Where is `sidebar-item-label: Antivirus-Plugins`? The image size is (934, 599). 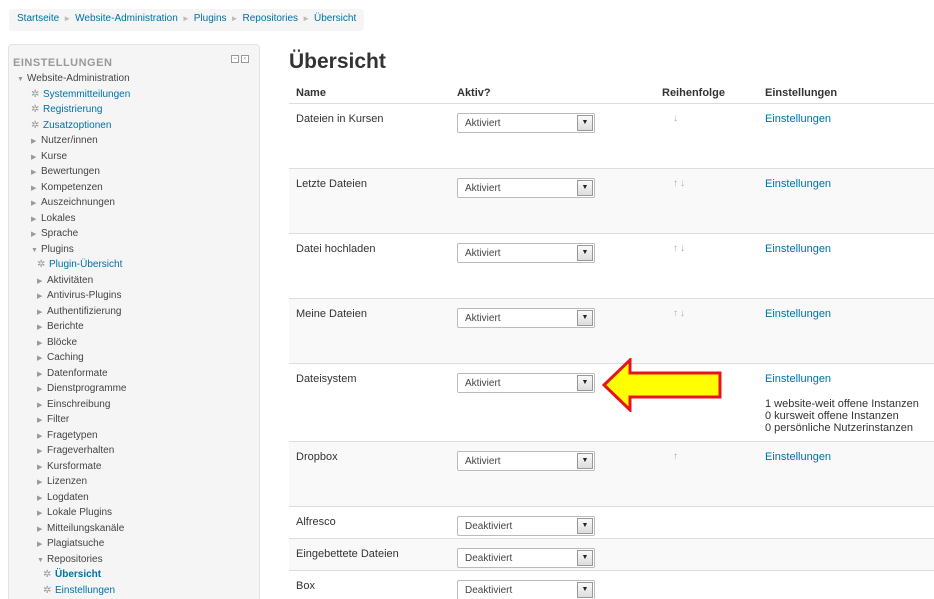 sidebar-item-label: Antivirus-Plugins is located at coordinates (84, 295).